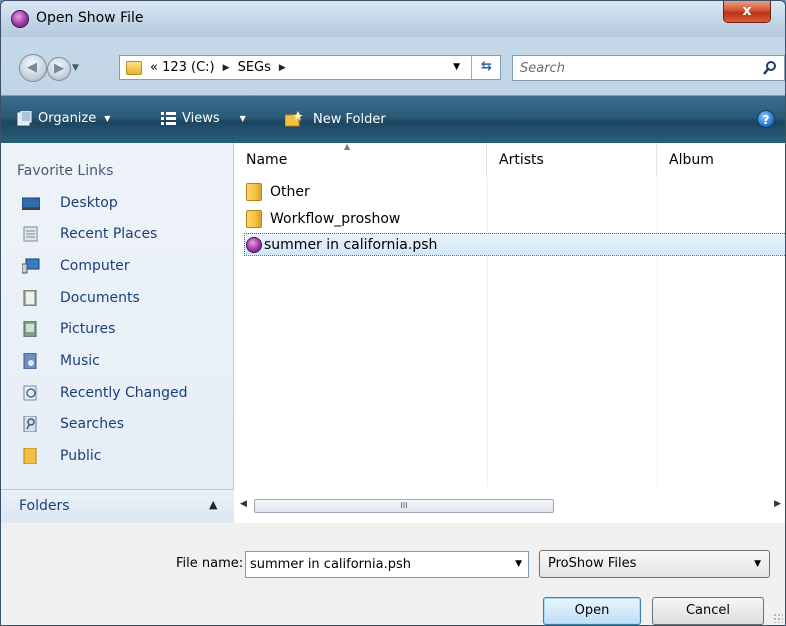  What do you see at coordinates (80, 361) in the screenshot?
I see `sidebar-item-label: Music` at bounding box center [80, 361].